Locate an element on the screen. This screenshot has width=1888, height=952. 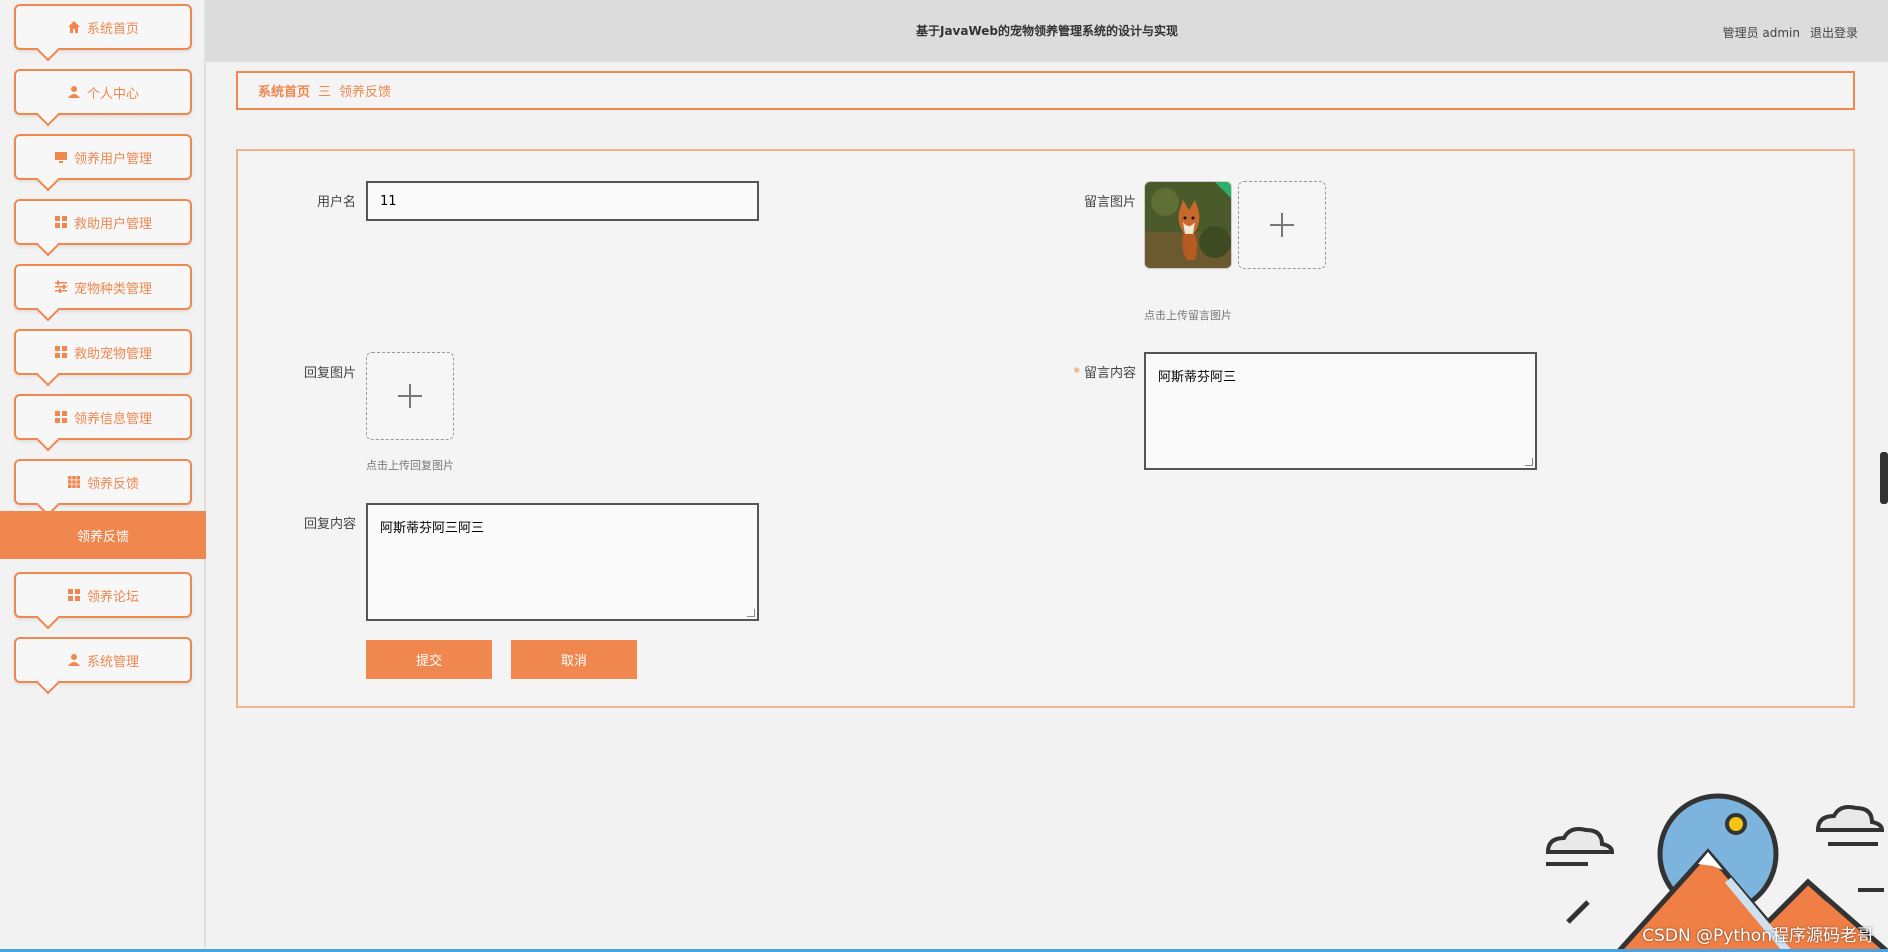
breadcrumb-current: 领养反馈 is located at coordinates (365, 92).